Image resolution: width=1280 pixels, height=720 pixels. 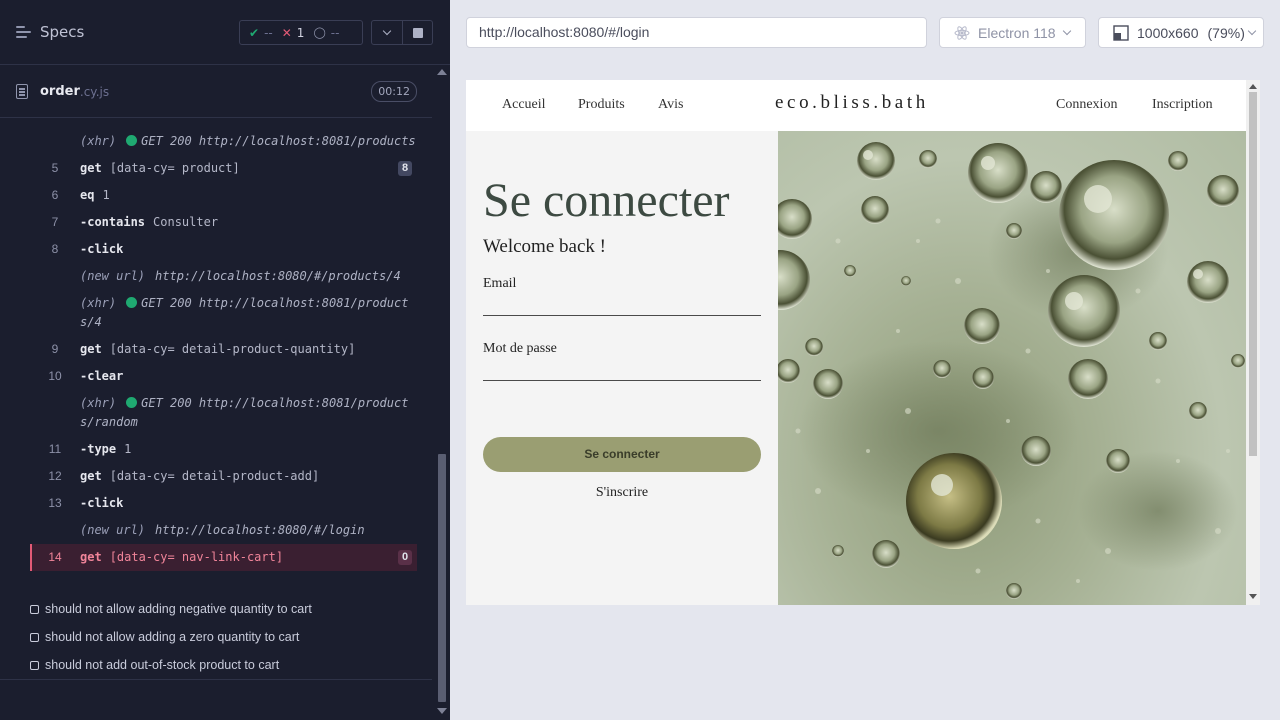 What do you see at coordinates (223, 222) in the screenshot?
I see `command-log-row: 7 -contains Consulter` at bounding box center [223, 222].